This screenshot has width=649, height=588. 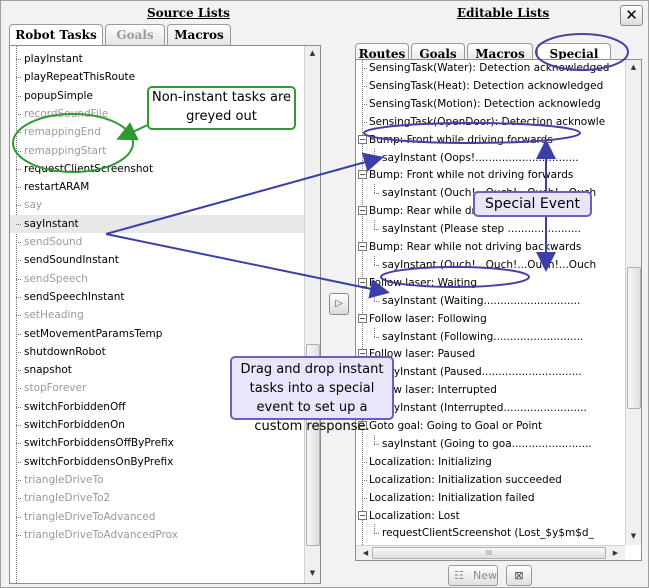 What do you see at coordinates (157, 59) in the screenshot?
I see `source-list-item: playInstant` at bounding box center [157, 59].